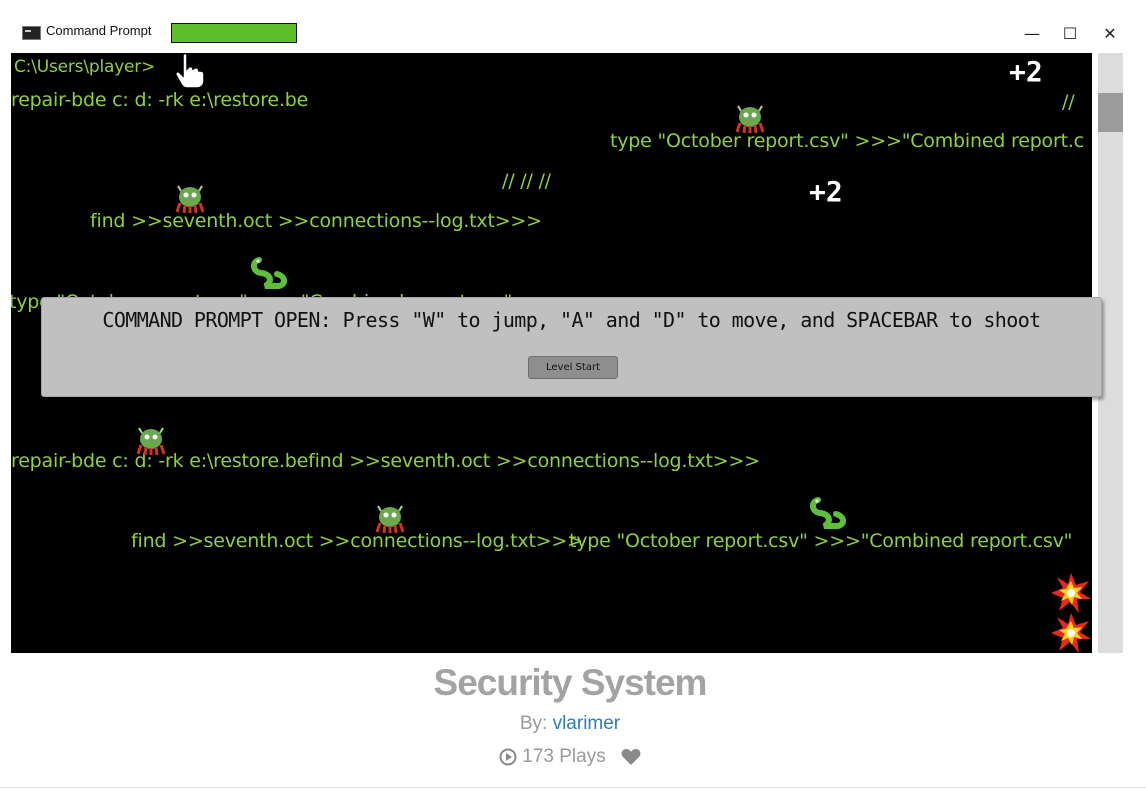 Image resolution: width=1146 pixels, height=789 pixels. What do you see at coordinates (160, 100) in the screenshot?
I see `command-line: repair-bde c: d: -rk e:\restore.be` at bounding box center [160, 100].